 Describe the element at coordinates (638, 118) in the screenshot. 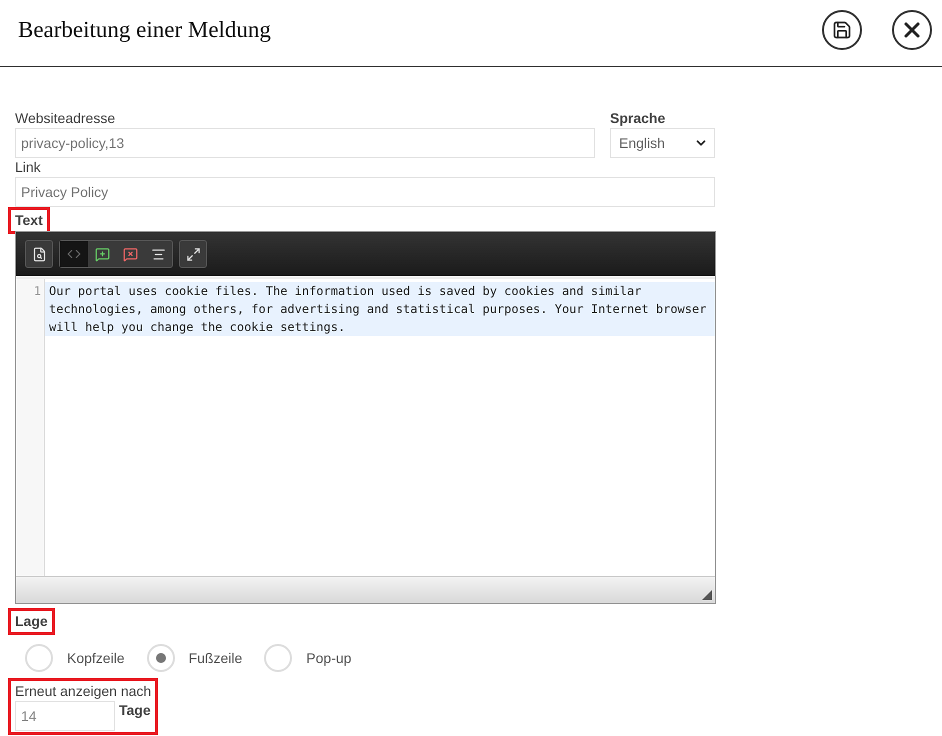

I see `field-label: Sprache` at that location.